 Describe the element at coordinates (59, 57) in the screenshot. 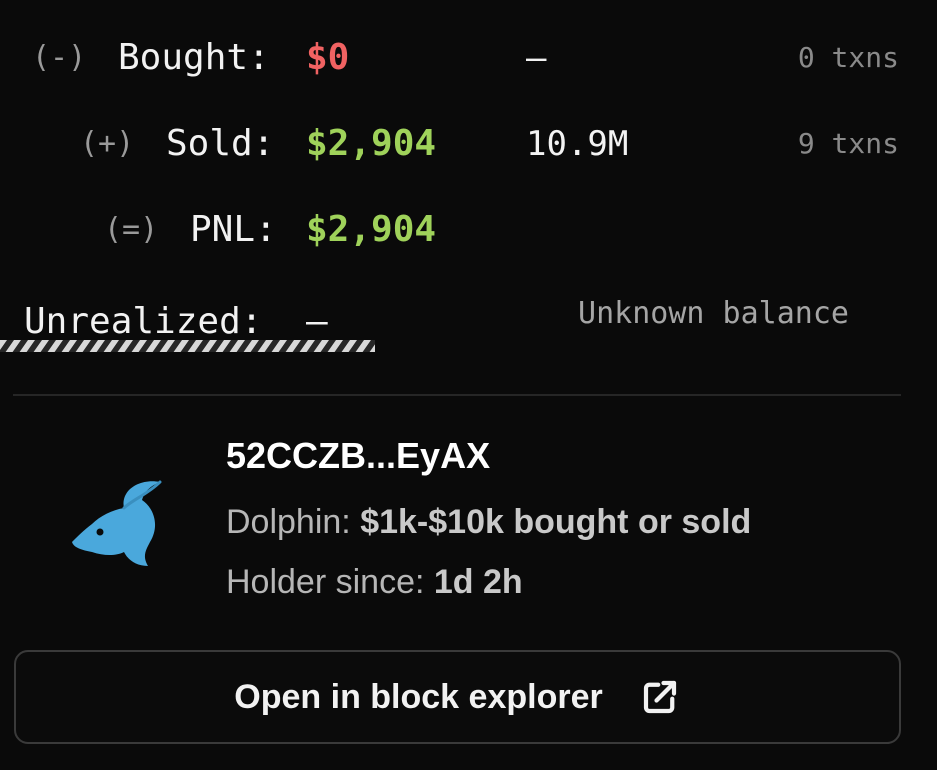

I see `bought-operator: (-)` at that location.